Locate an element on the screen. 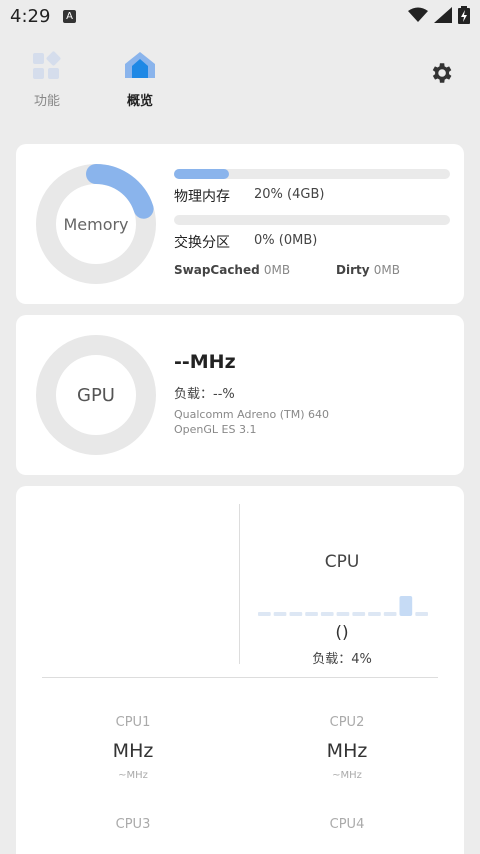 The width and height of the screenshot is (480, 854). notification-a-icon: A is located at coordinates (69, 16).